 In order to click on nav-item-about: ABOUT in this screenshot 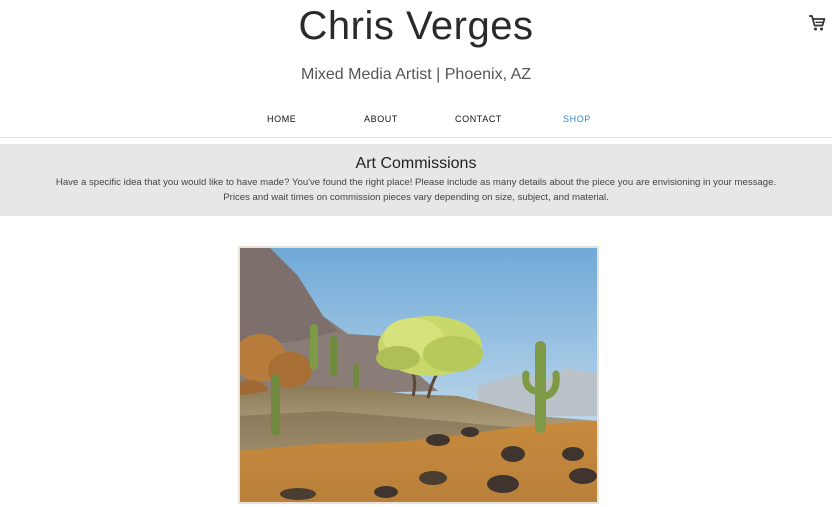, I will do `click(381, 119)`.